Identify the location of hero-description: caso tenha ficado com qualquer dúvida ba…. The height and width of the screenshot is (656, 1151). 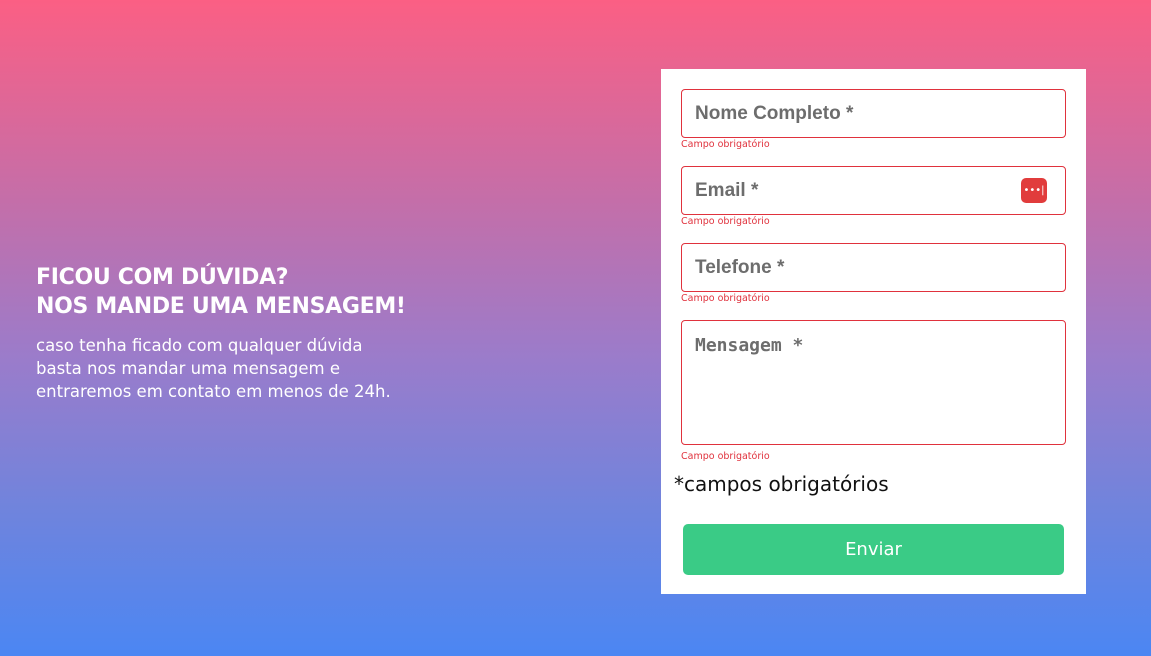
(213, 368).